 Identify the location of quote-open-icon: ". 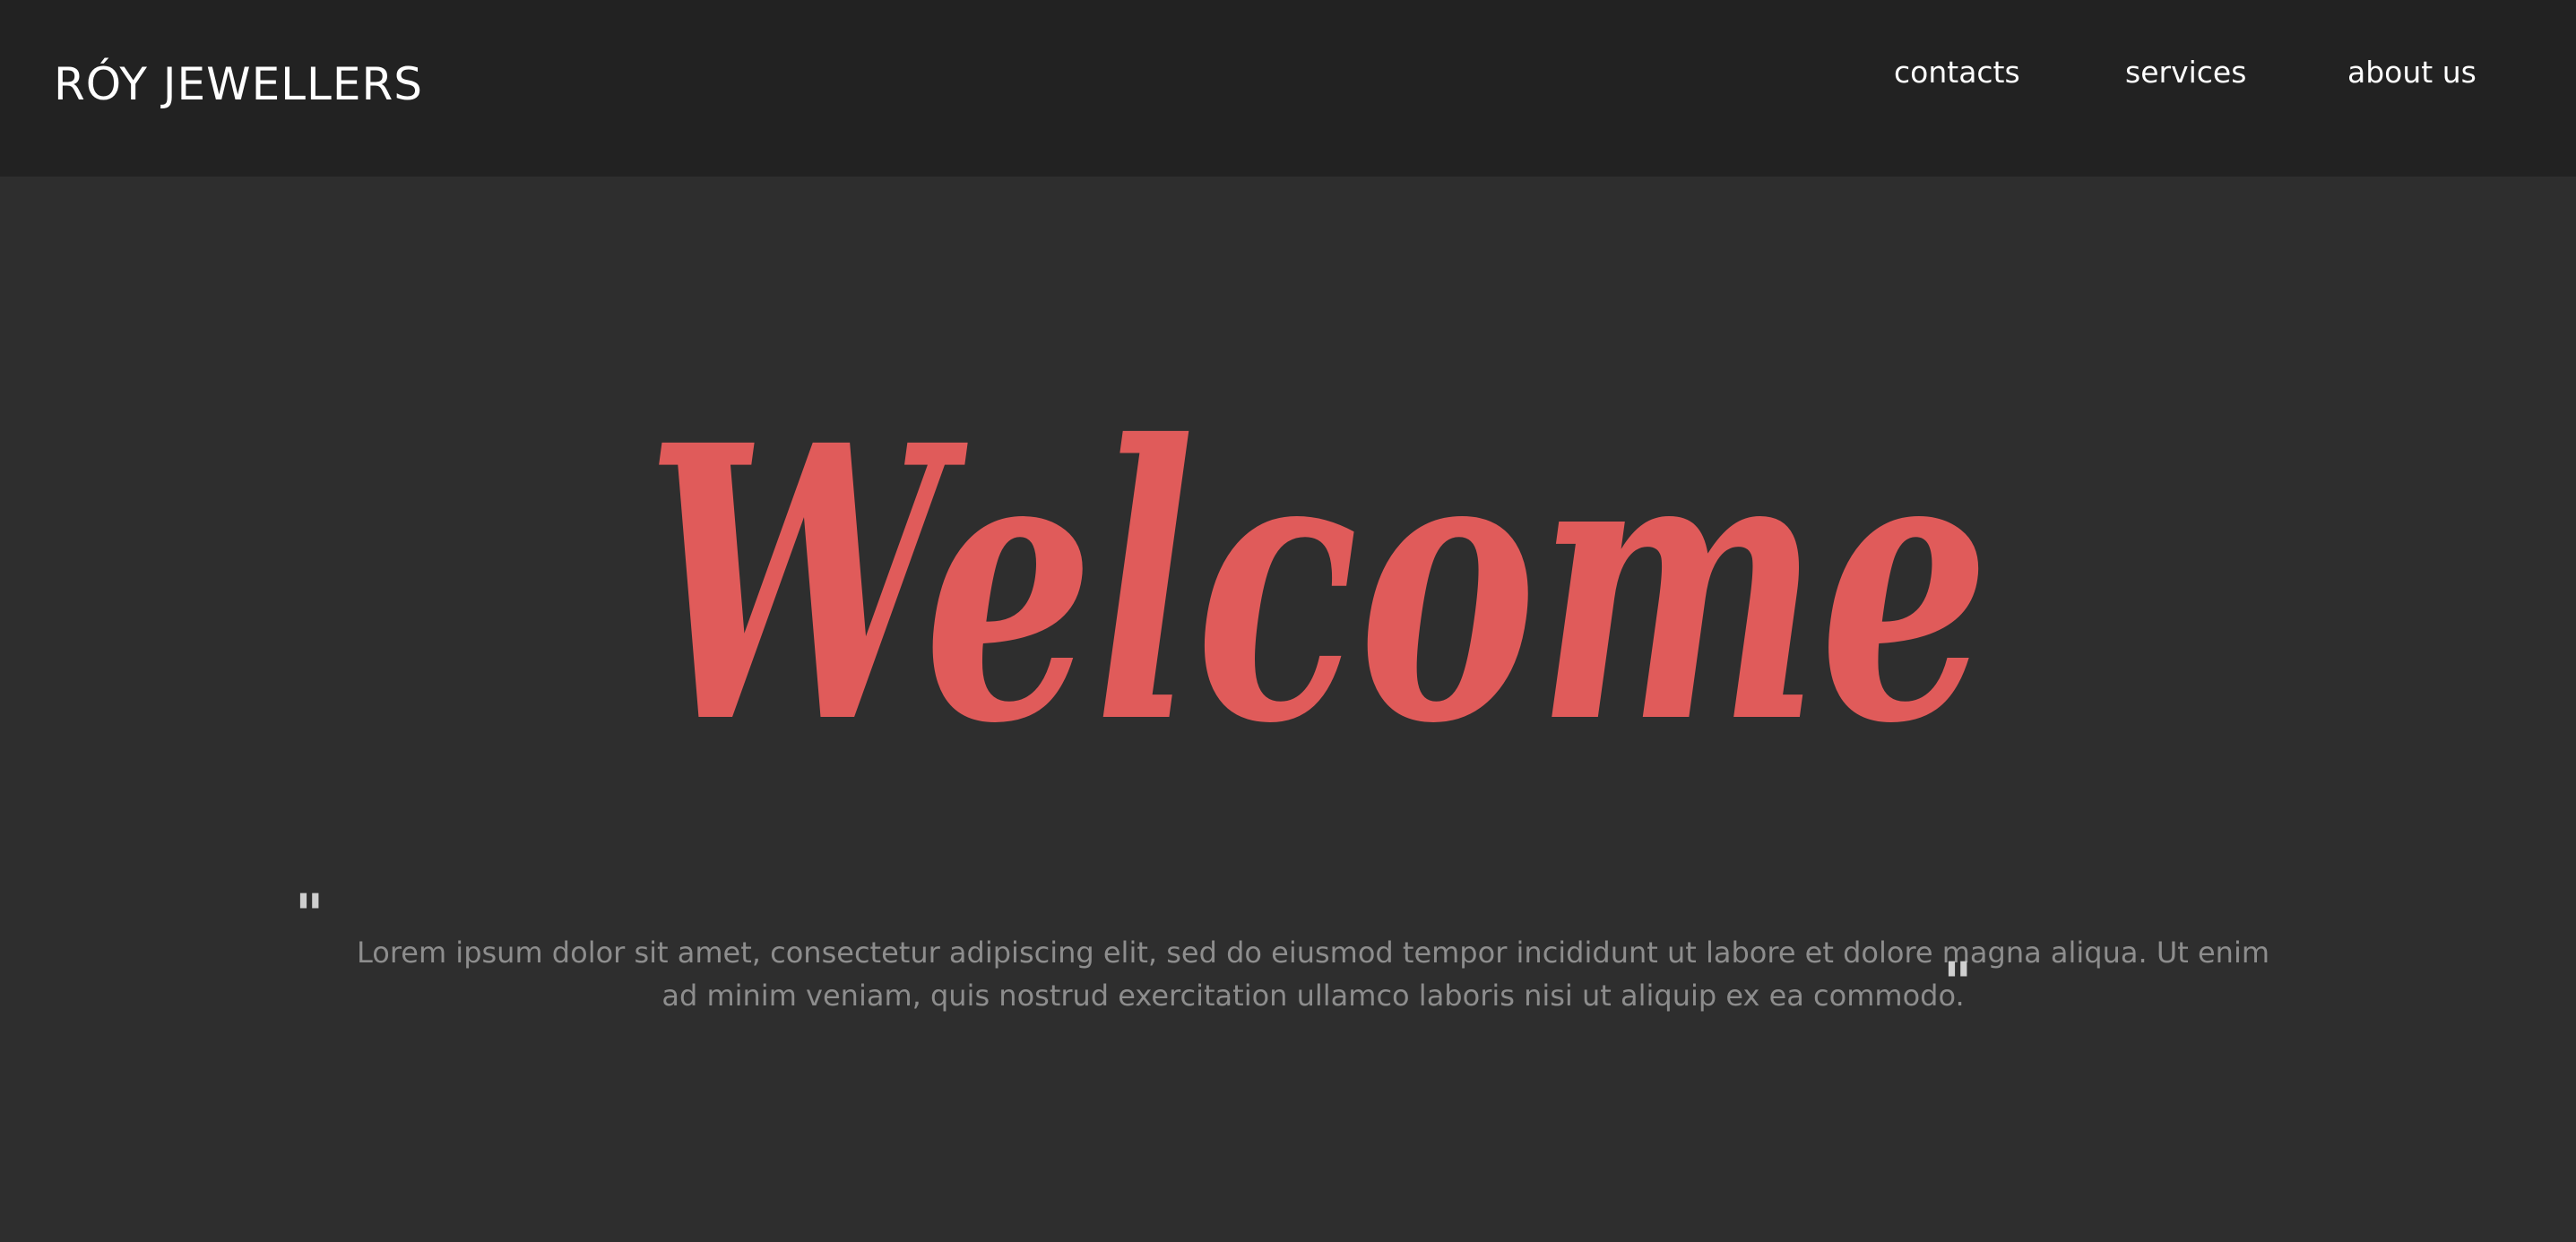
(309, 915).